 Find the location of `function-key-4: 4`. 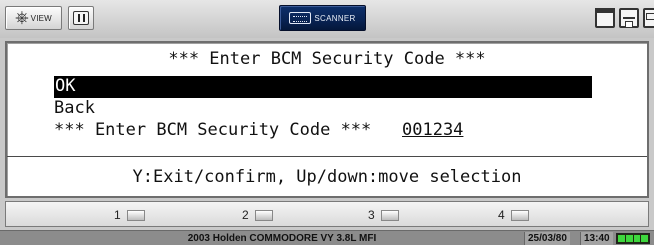

function-key-4: 4 is located at coordinates (513, 215).